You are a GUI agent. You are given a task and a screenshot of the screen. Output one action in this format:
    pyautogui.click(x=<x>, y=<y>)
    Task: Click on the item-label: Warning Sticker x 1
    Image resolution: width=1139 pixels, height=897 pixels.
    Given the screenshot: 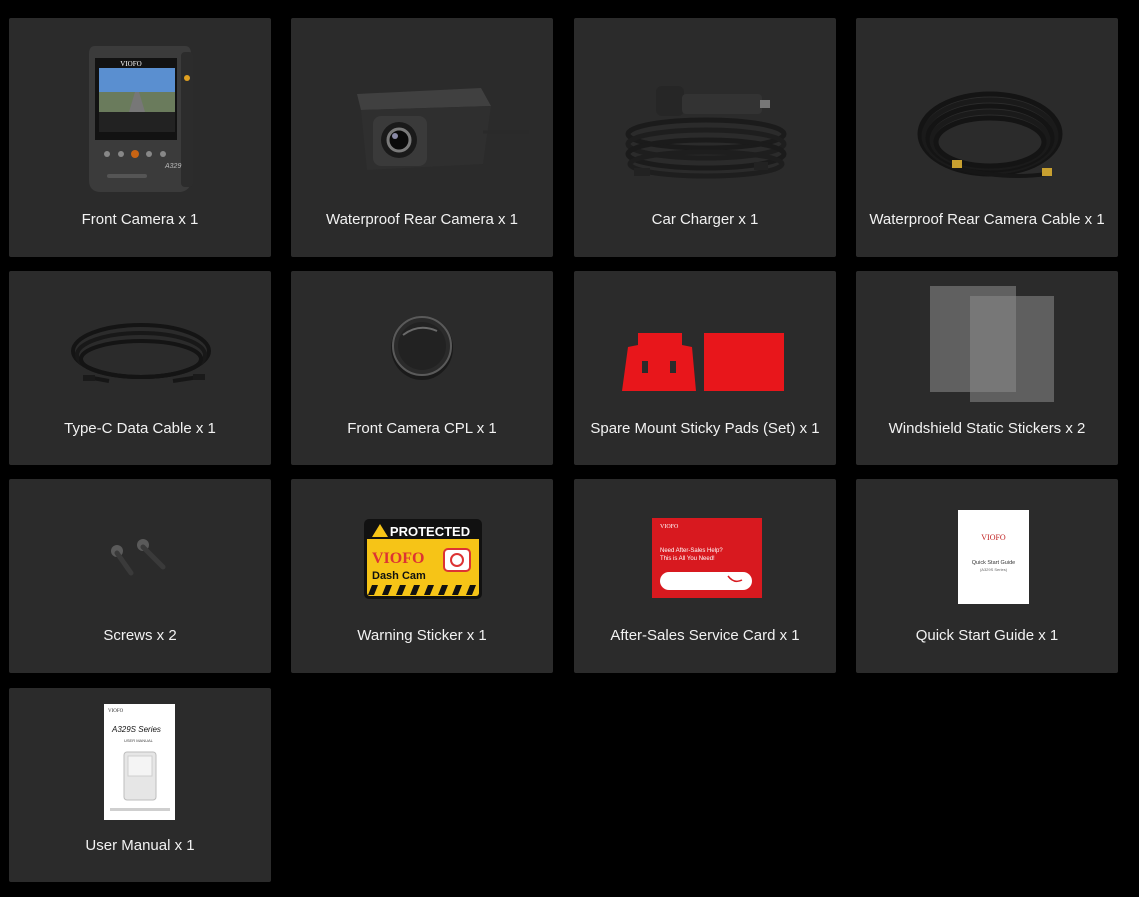 What is the action you would take?
    pyautogui.click(x=422, y=635)
    